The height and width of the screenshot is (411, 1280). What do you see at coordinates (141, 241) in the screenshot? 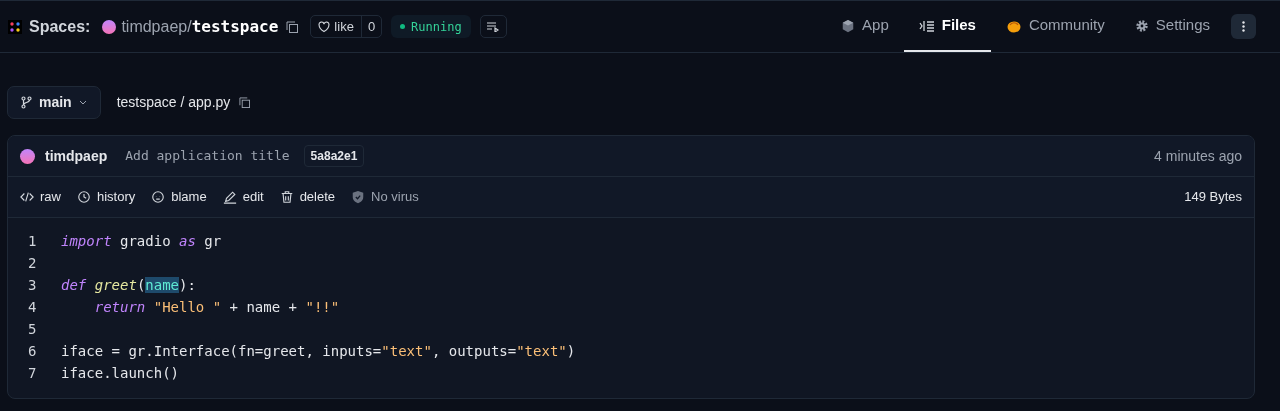
I see `code-line: import gradio as gr` at bounding box center [141, 241].